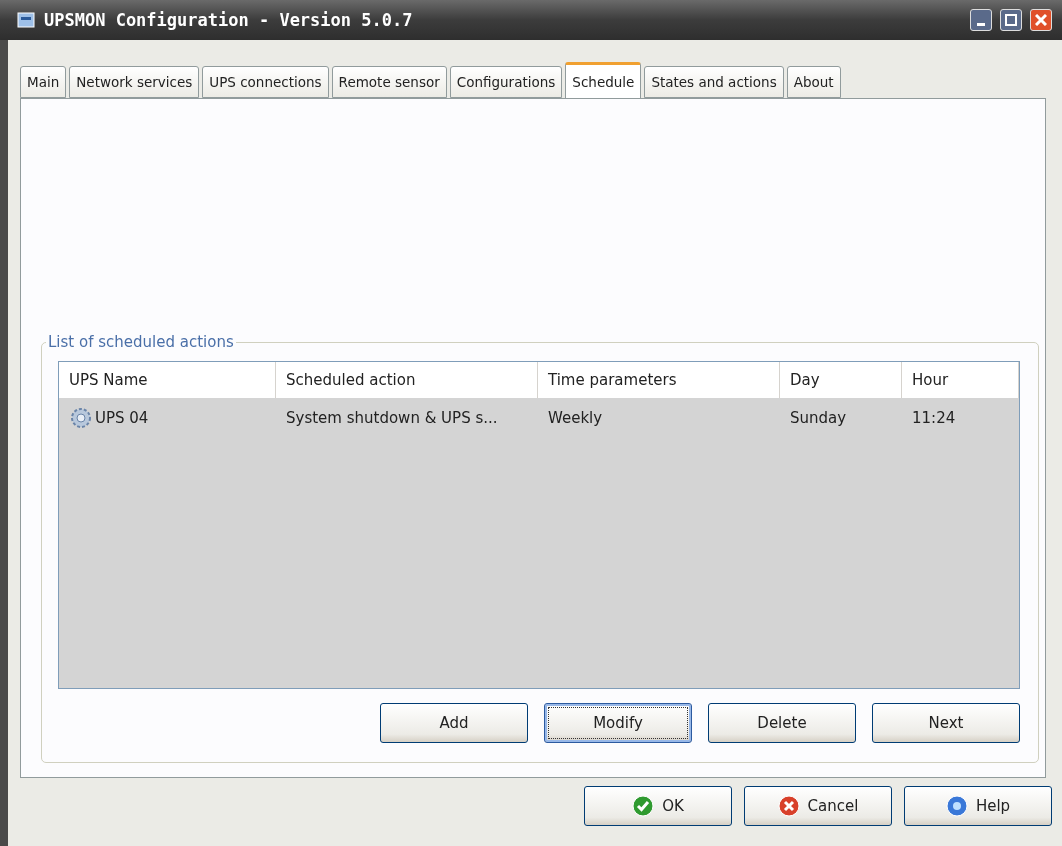 The height and width of the screenshot is (846, 1062). Describe the element at coordinates (26, 20) in the screenshot. I see `app-icon` at that location.